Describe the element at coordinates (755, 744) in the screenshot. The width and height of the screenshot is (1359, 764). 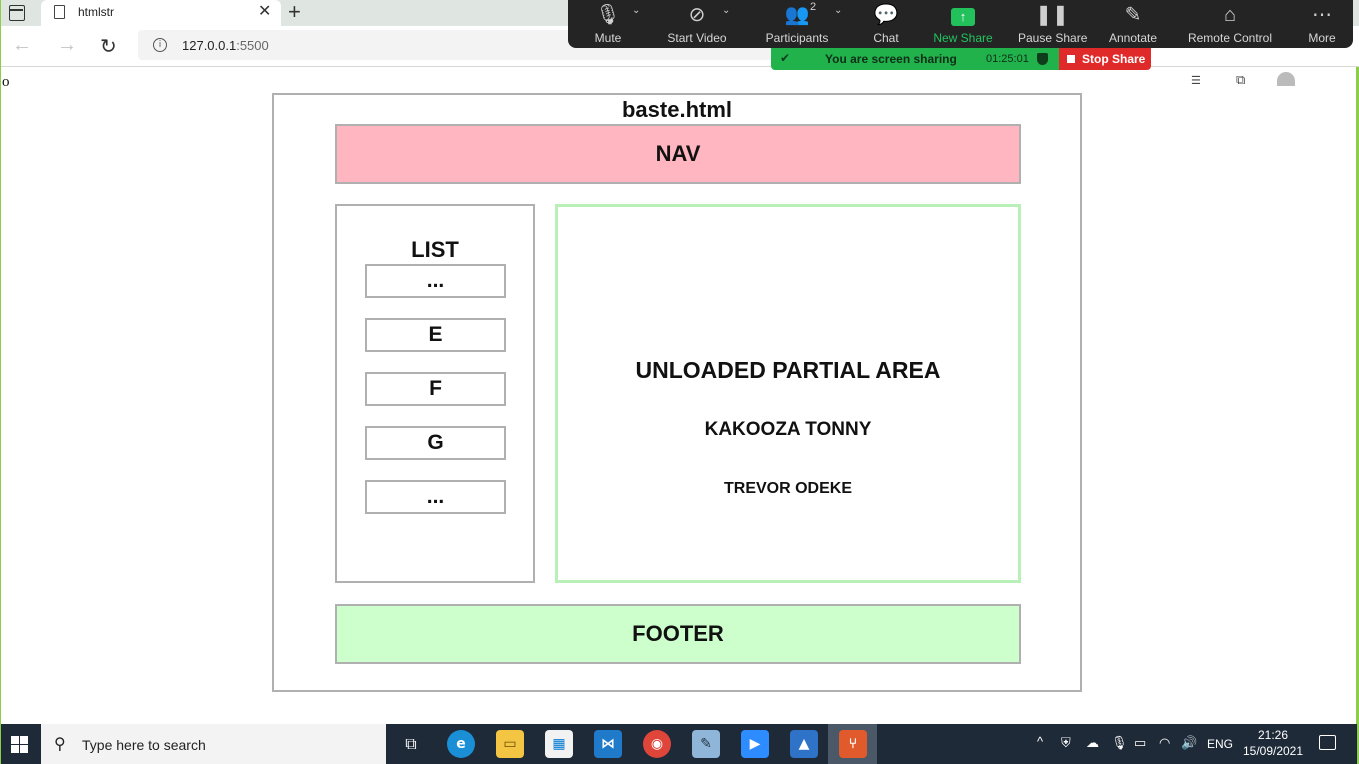
I see `zoom-icon: ▶` at that location.